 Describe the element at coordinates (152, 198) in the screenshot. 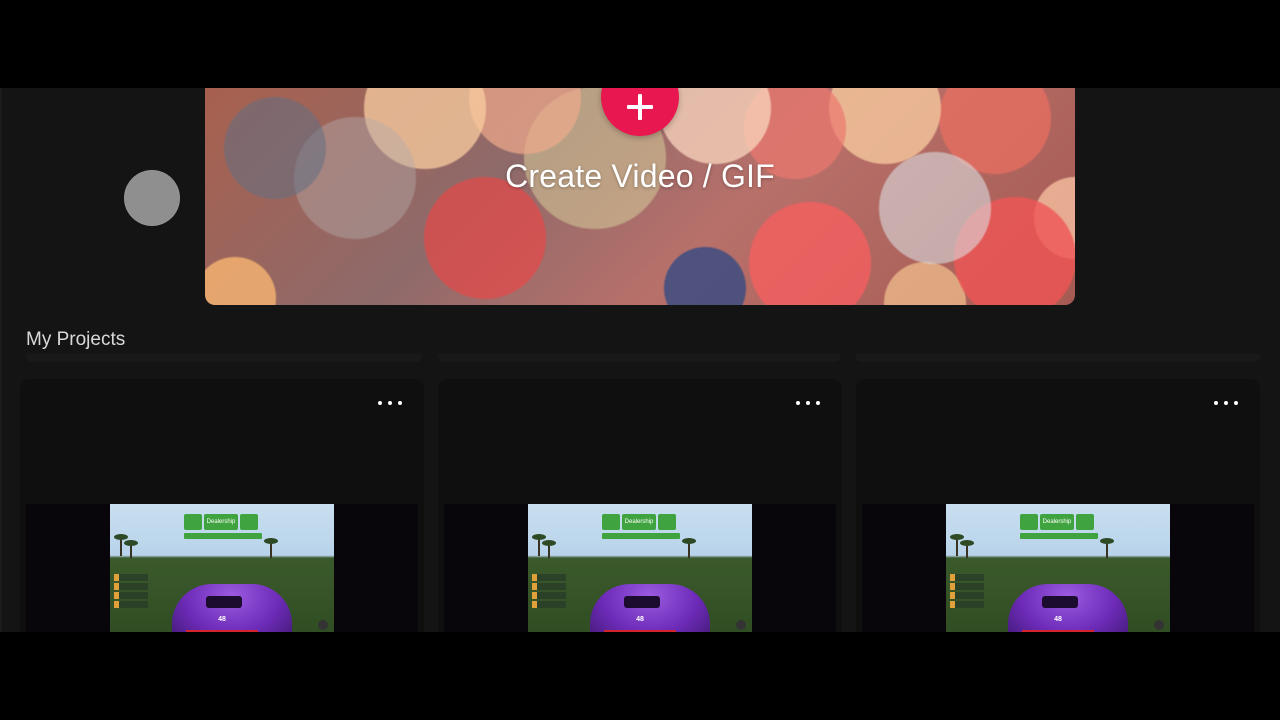

I see `avatar` at that location.